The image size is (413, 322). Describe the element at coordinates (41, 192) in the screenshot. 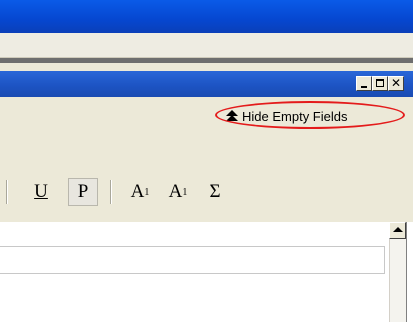

I see `underline-button: U` at that location.